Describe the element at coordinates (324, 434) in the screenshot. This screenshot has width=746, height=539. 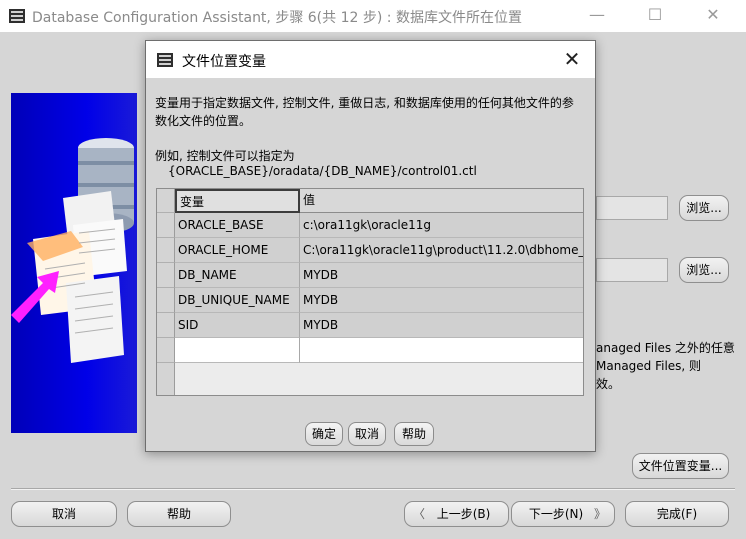
I see `ok-button: 确定` at that location.